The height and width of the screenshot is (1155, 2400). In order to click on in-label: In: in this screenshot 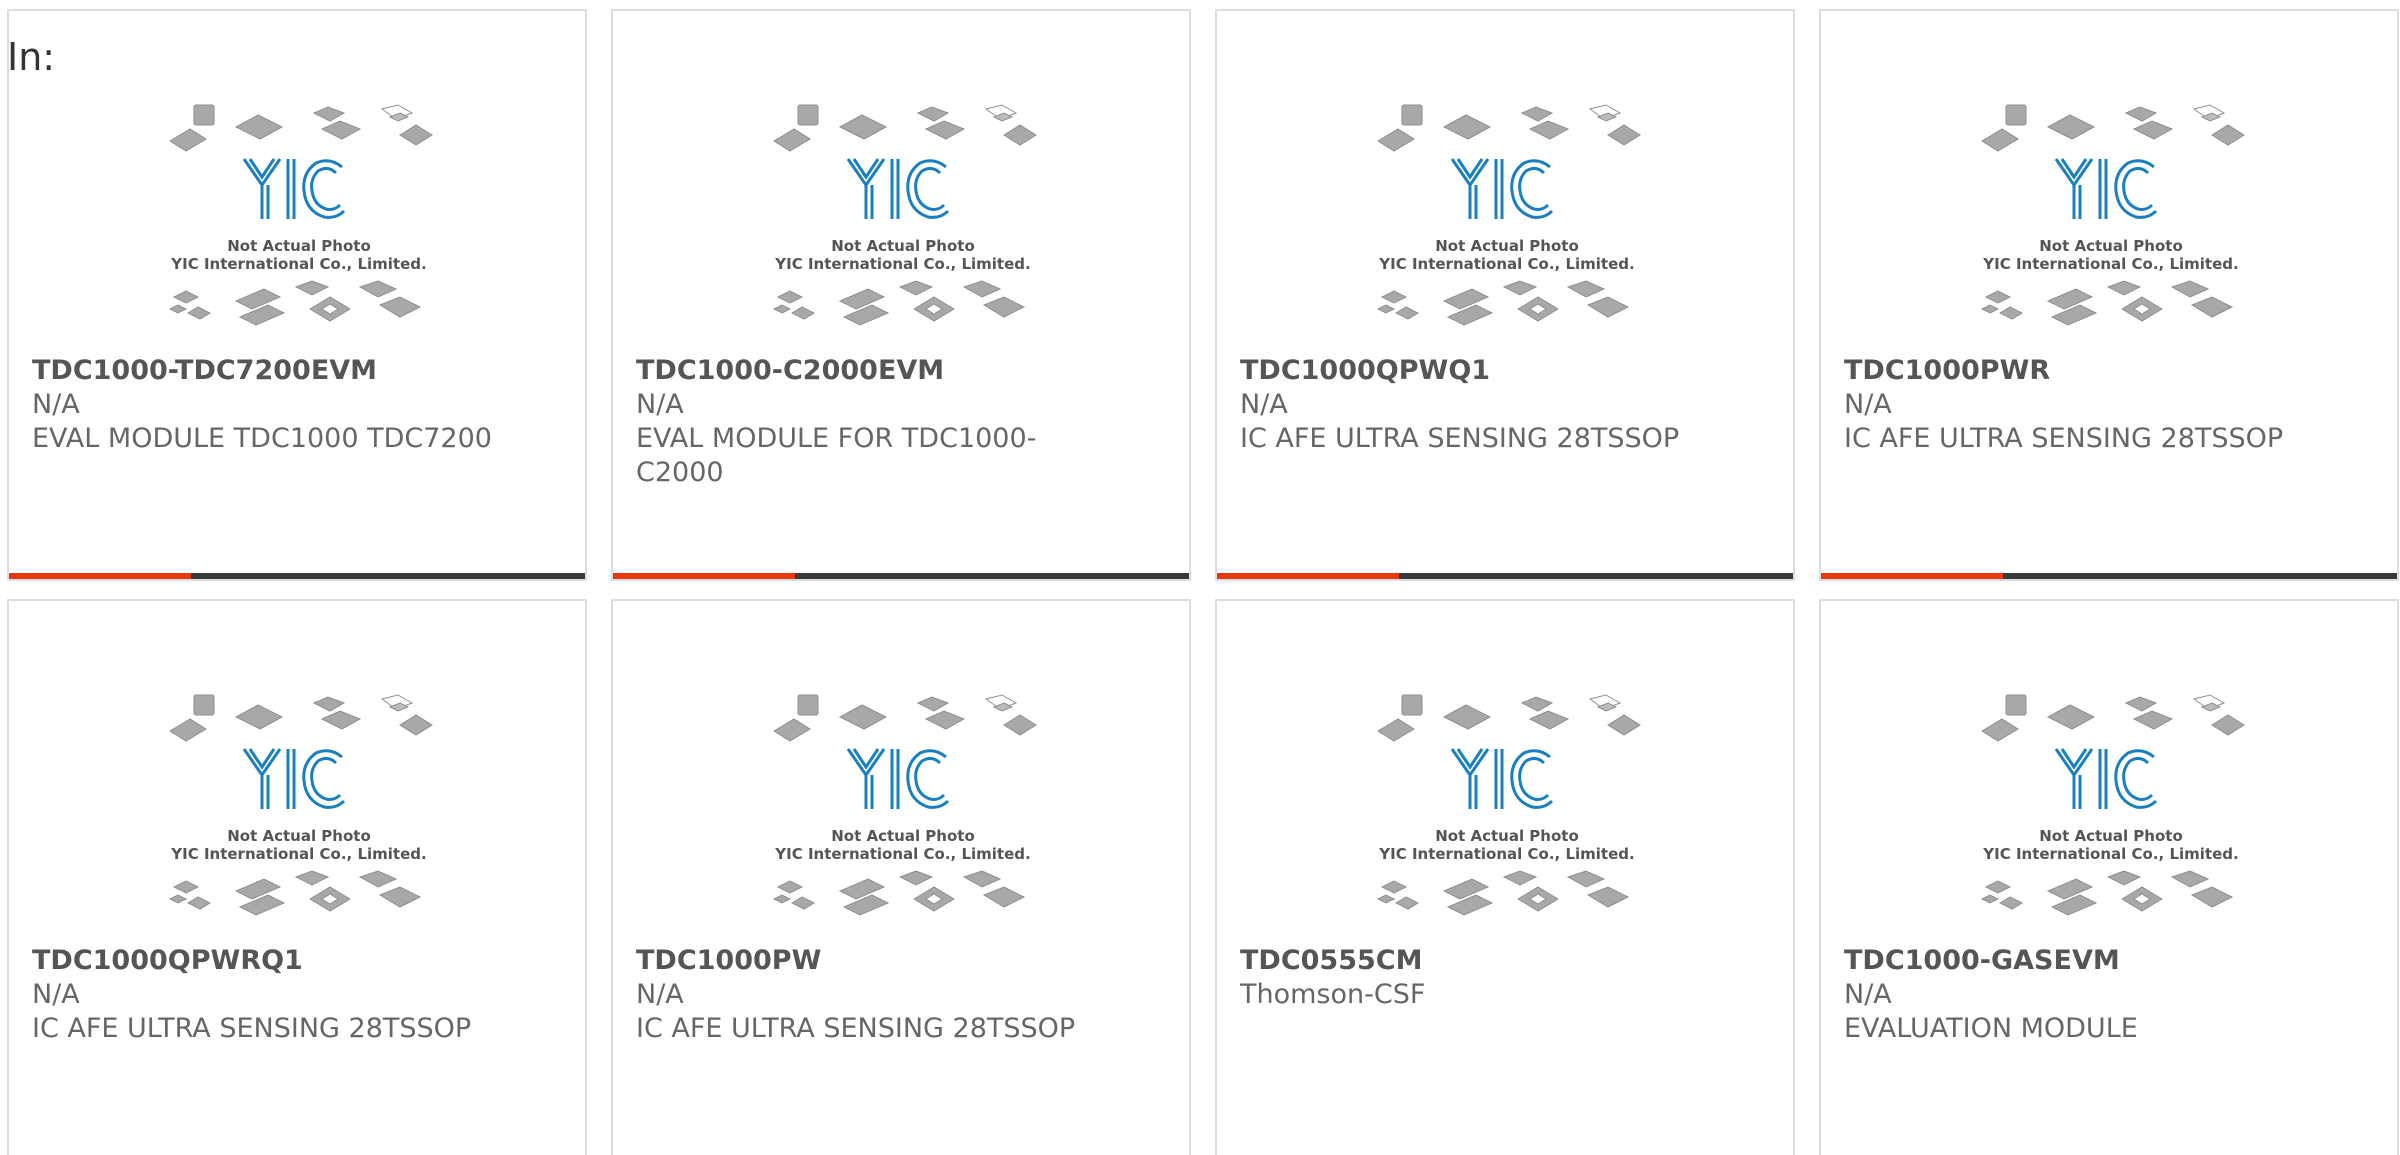, I will do `click(31, 57)`.